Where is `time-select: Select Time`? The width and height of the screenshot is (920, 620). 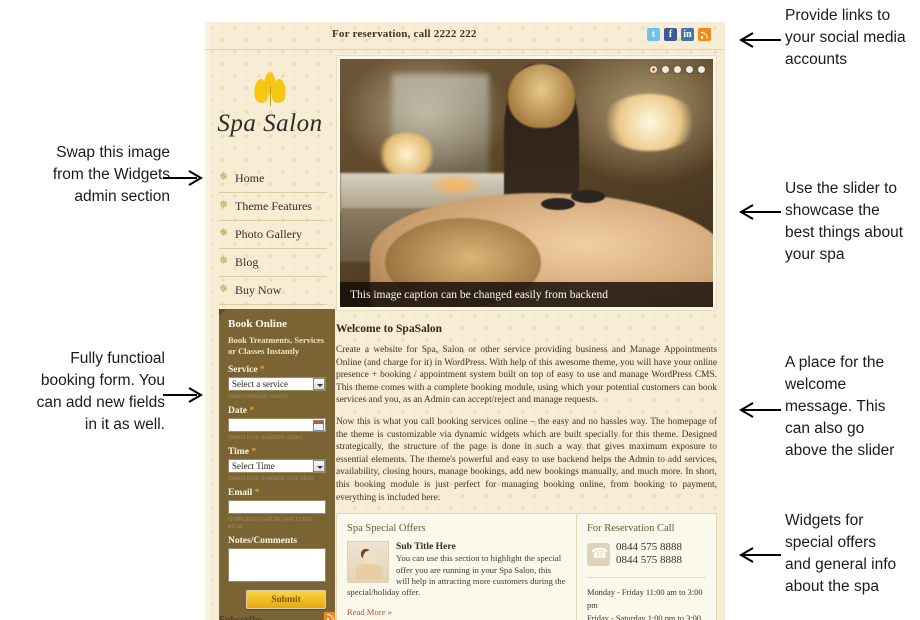 time-select: Select Time is located at coordinates (277, 466).